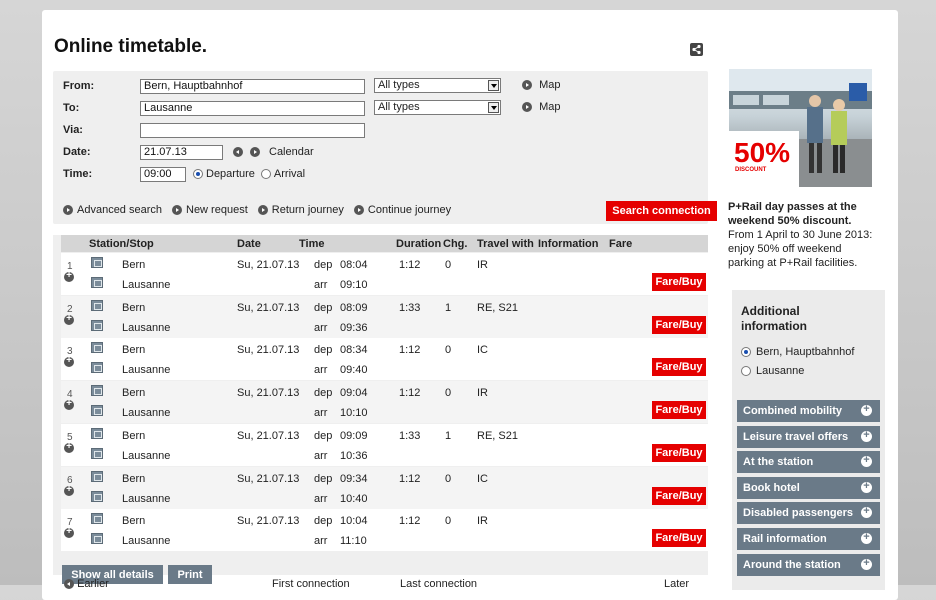 Image resolution: width=936 pixels, height=600 pixels. What do you see at coordinates (808, 411) in the screenshot?
I see `sidebar-link: Combined mobility` at bounding box center [808, 411].